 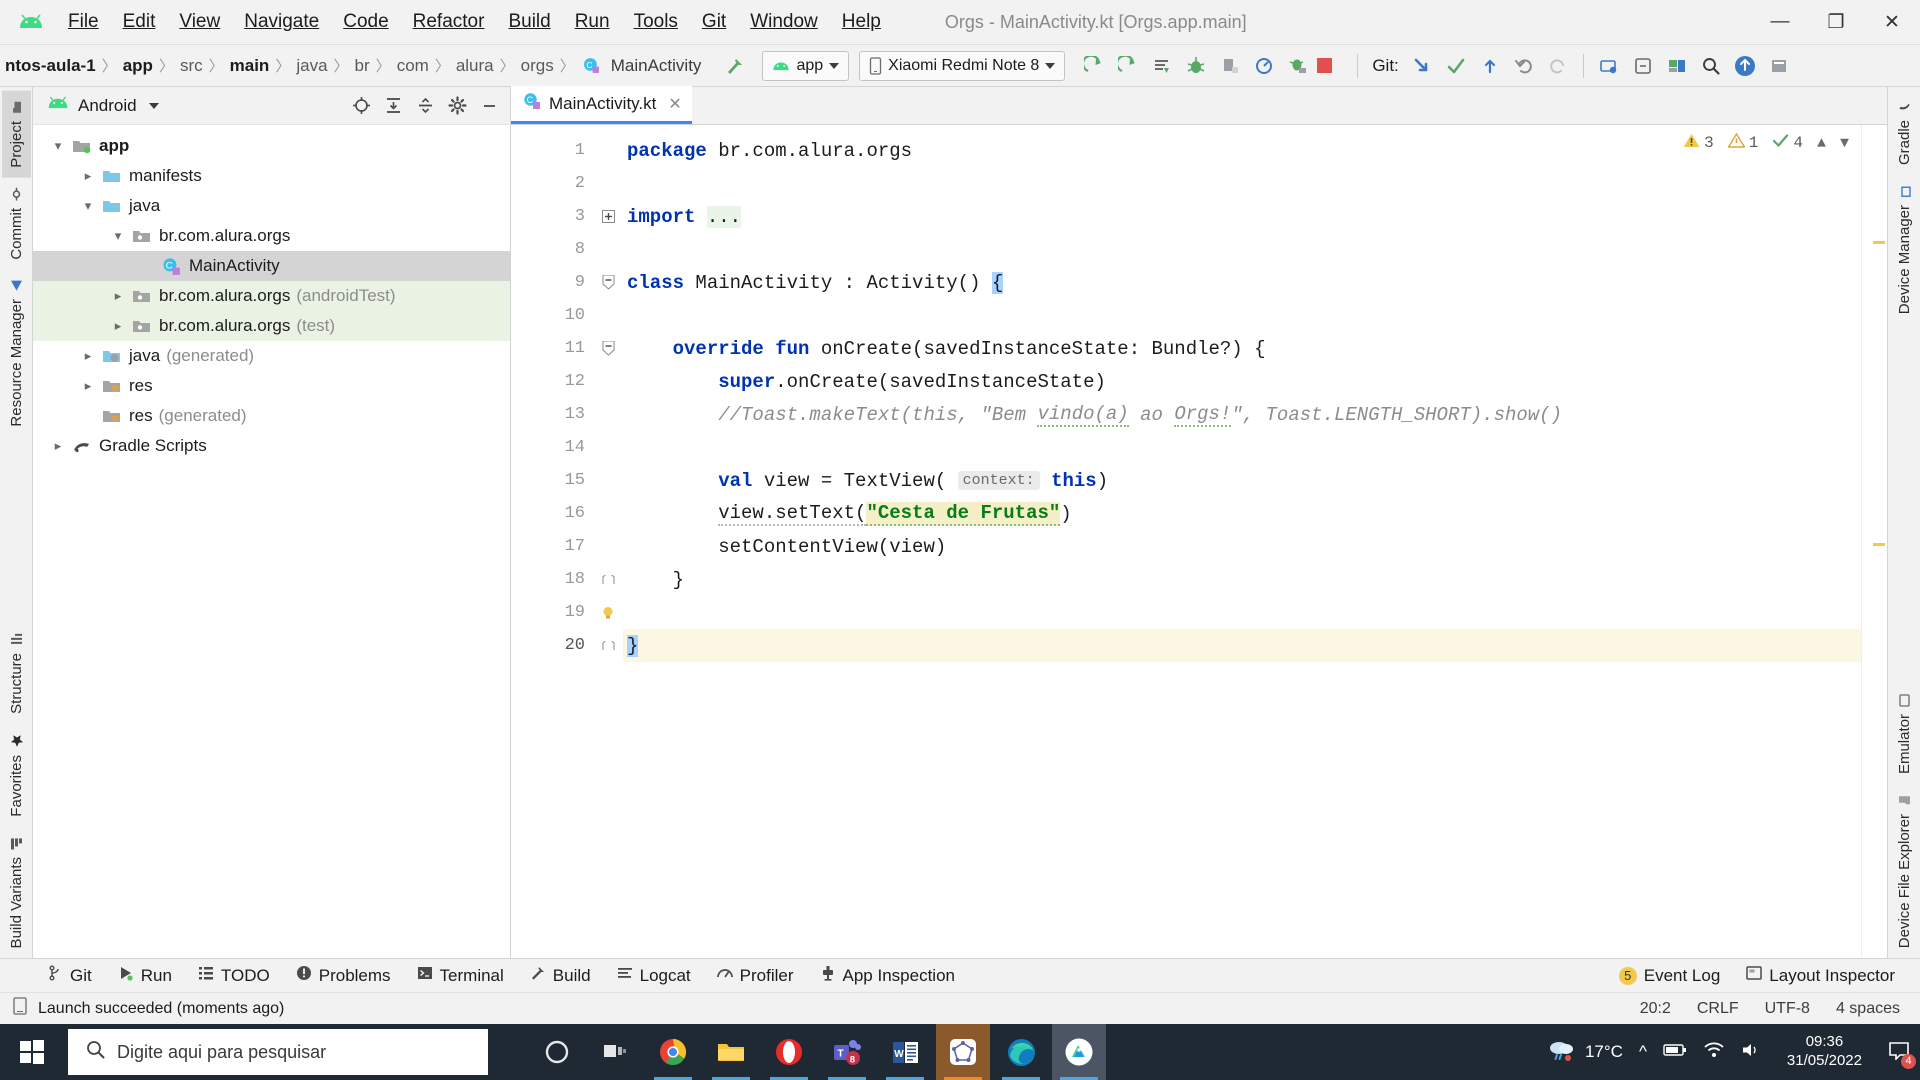 What do you see at coordinates (1162, 66) in the screenshot?
I see `apply-changes-icon` at bounding box center [1162, 66].